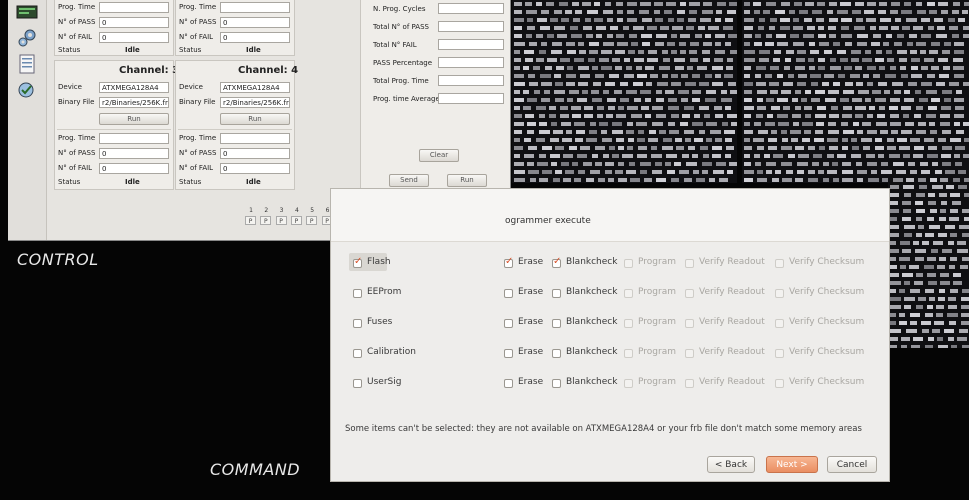 This screenshot has width=969, height=500. What do you see at coordinates (27, 90) in the screenshot?
I see `settings-check-icon` at bounding box center [27, 90].